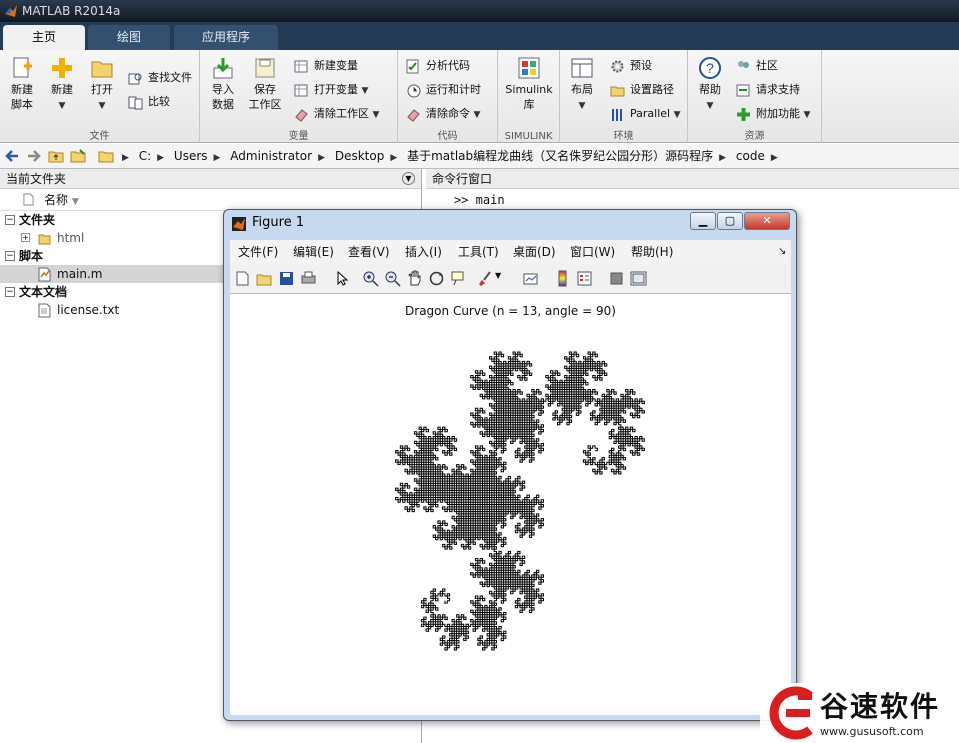 This screenshot has height=743, width=959. What do you see at coordinates (645, 114) in the screenshot?
I see `parallel-button: Parallel ▼` at bounding box center [645, 114].